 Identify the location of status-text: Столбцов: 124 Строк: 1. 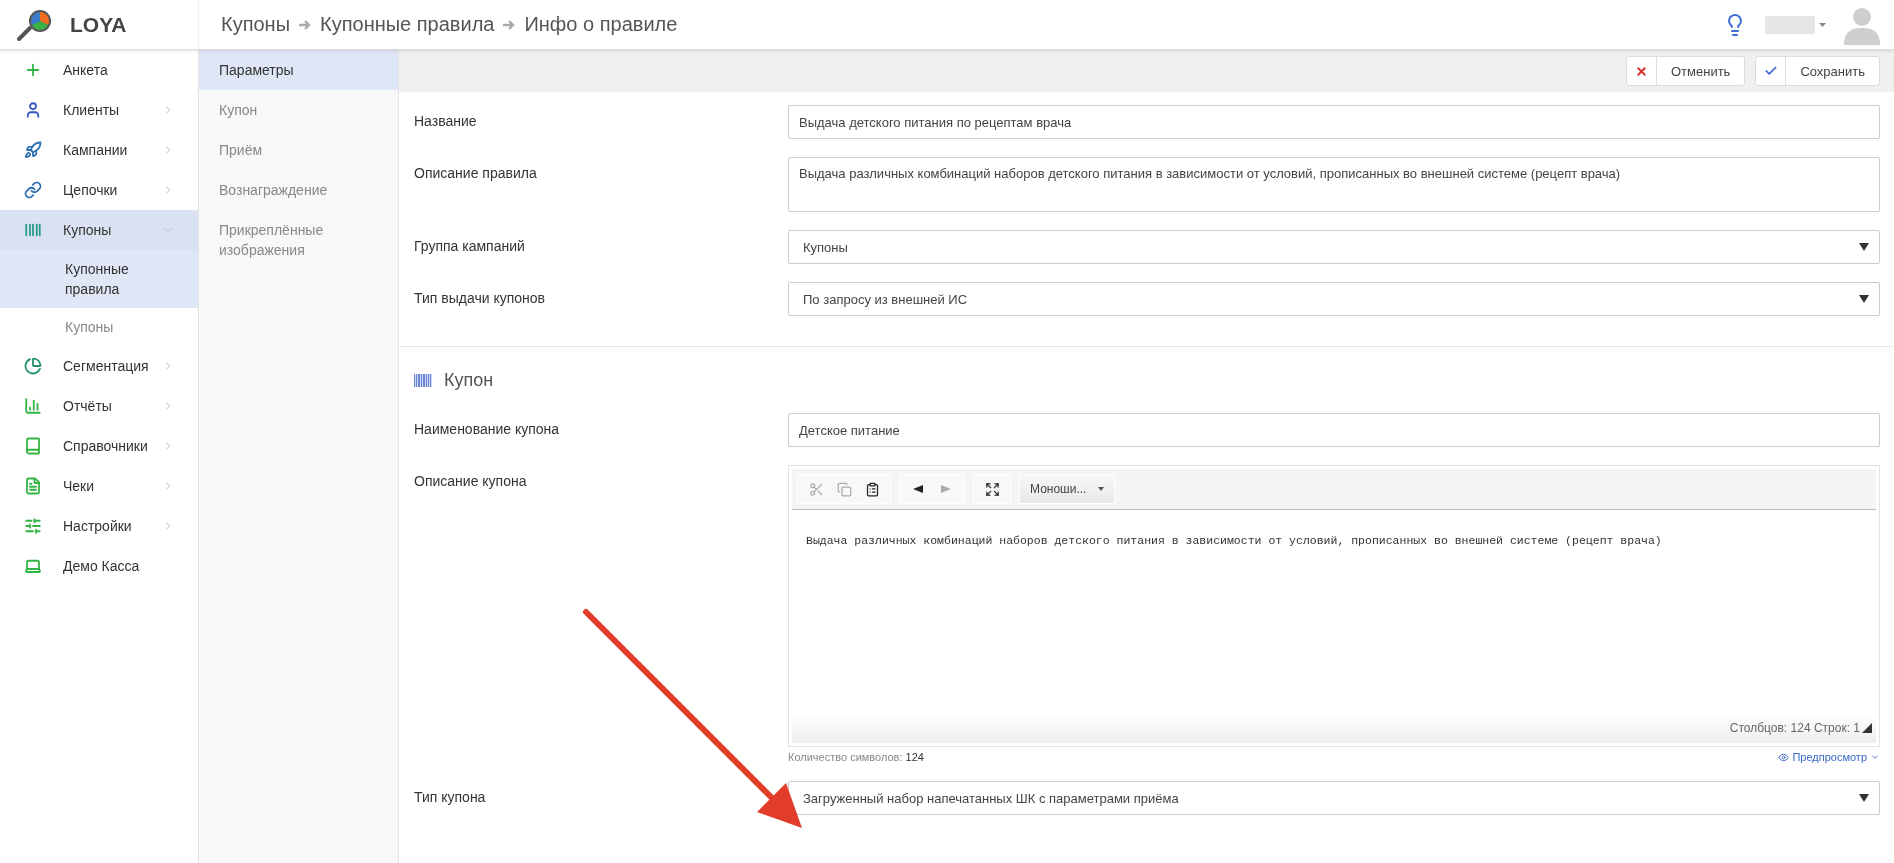
(1794, 728).